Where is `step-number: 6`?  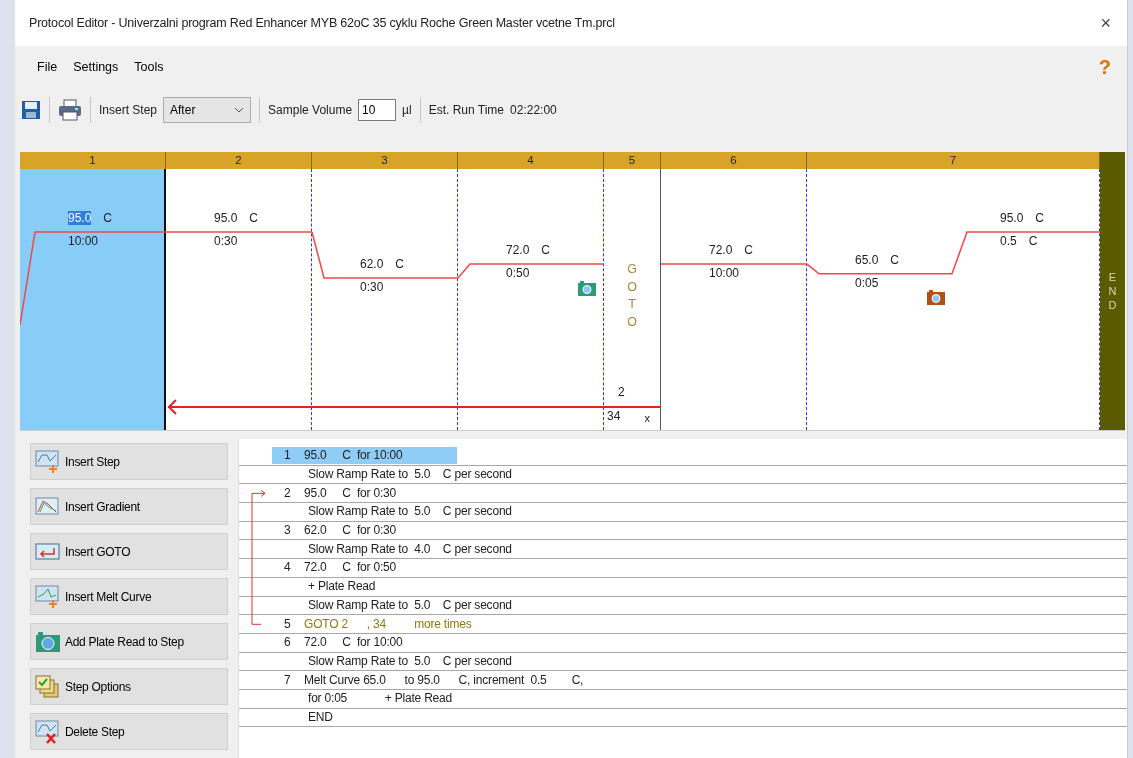 step-number: 6 is located at coordinates (288, 643).